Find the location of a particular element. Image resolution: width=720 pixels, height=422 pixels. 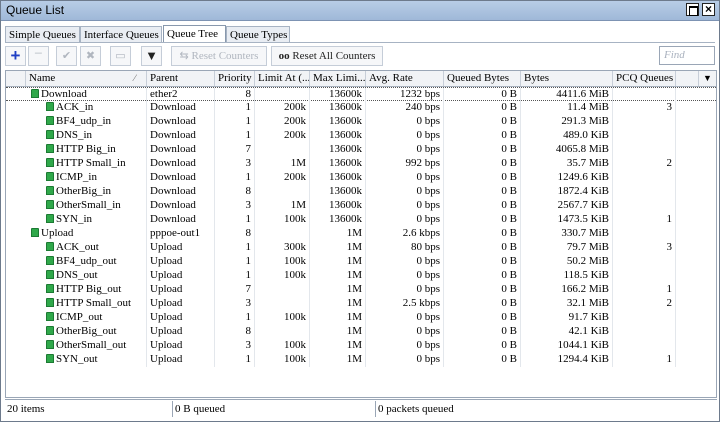

tab-simple-queues: Simple Queues is located at coordinates (42, 34).